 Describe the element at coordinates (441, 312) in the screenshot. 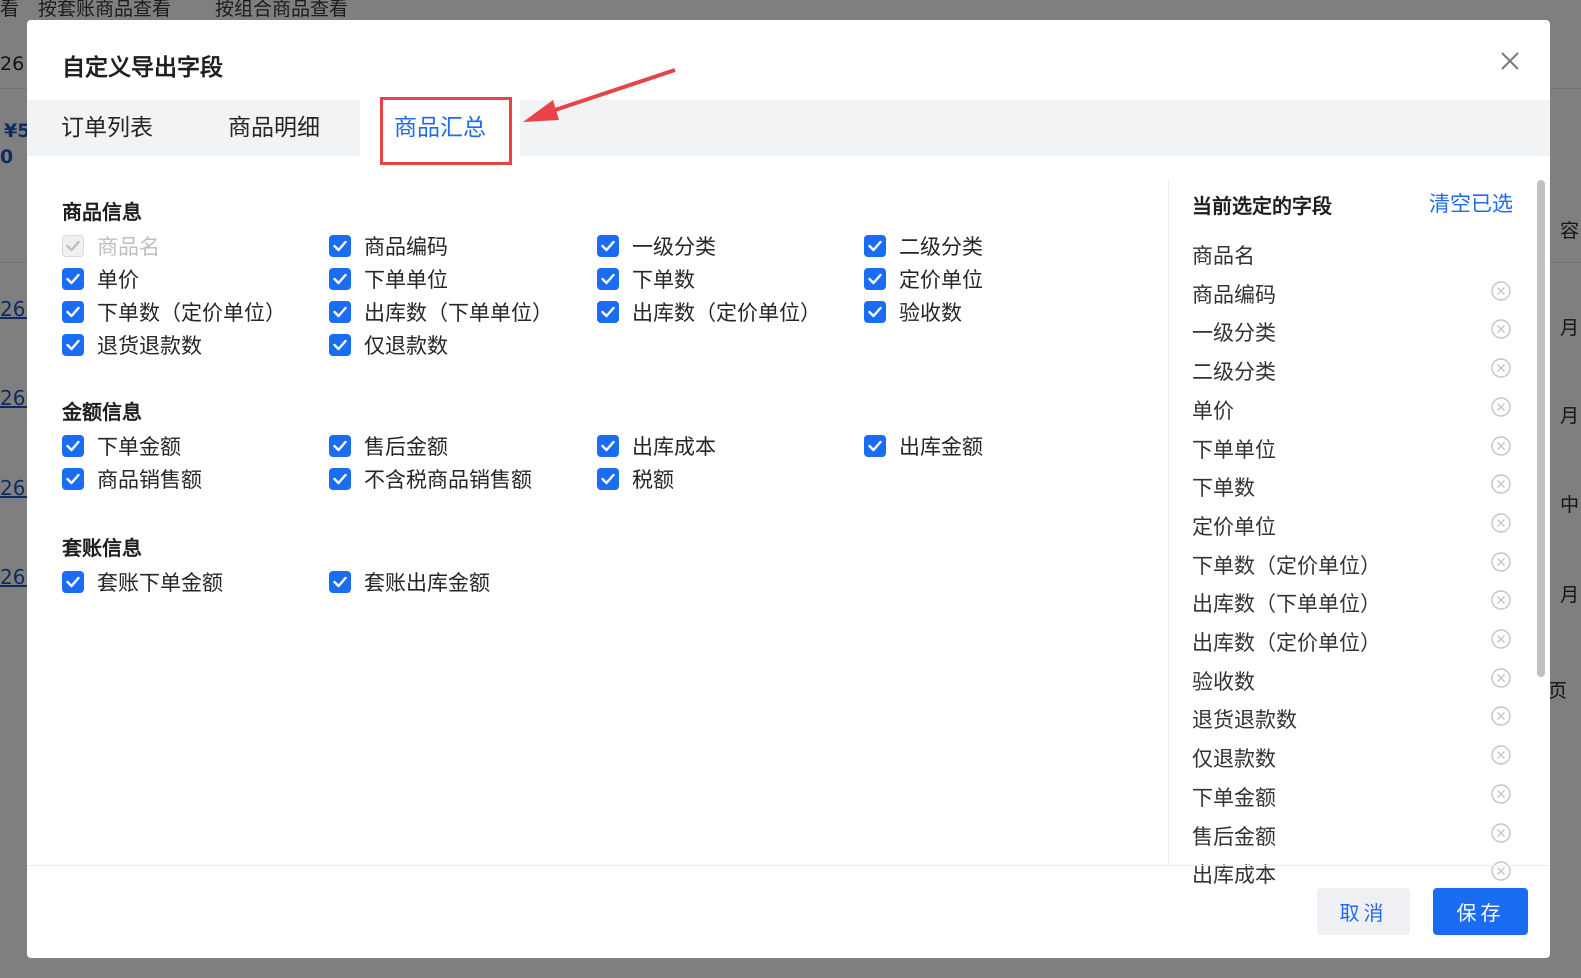

I see `field-checkbox: 出库数（下单单位）` at that location.